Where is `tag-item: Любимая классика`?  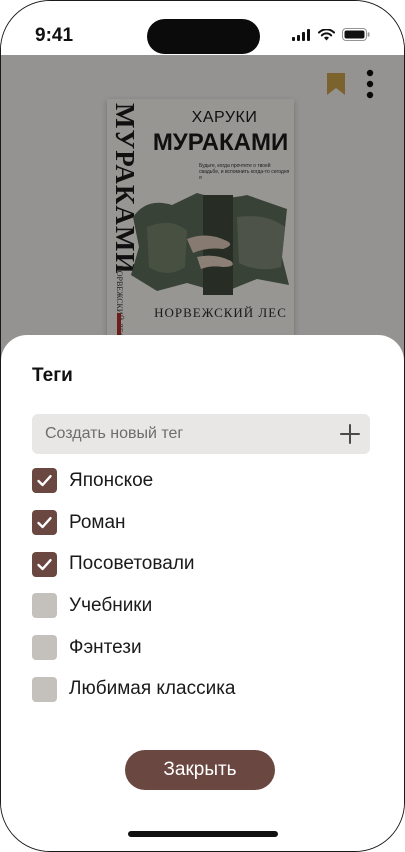
tag-item: Любимая классика is located at coordinates (202, 689).